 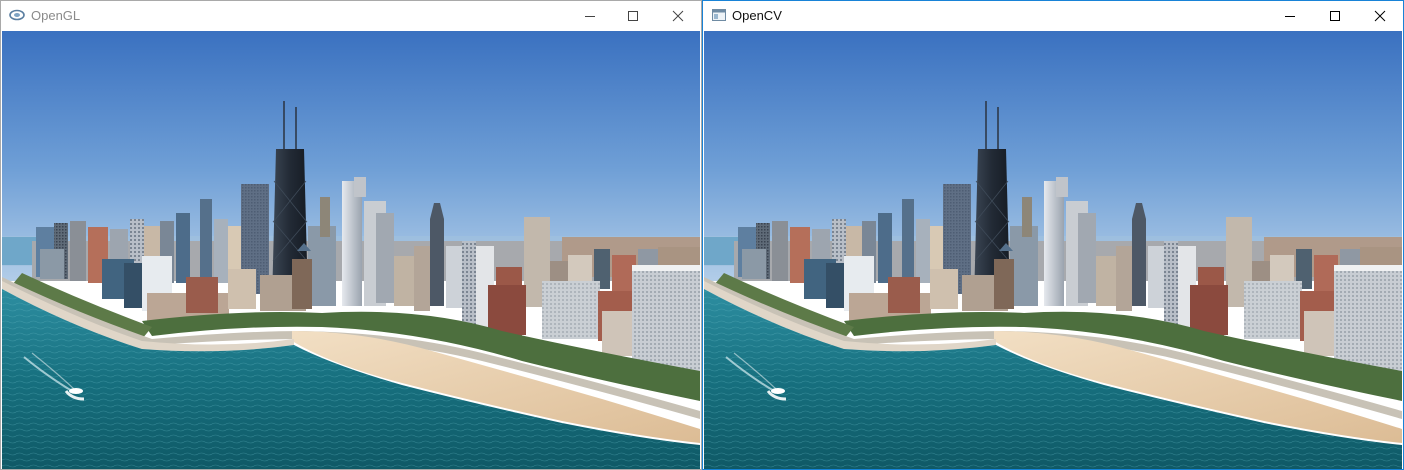 What do you see at coordinates (351, 16) in the screenshot?
I see `opengl-titlebar: OpenGL` at bounding box center [351, 16].